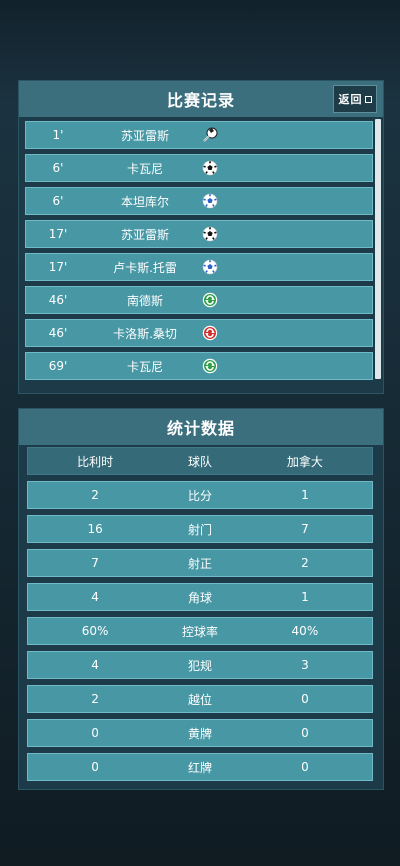  I want to click on stat-label: 射正, so click(199, 563).